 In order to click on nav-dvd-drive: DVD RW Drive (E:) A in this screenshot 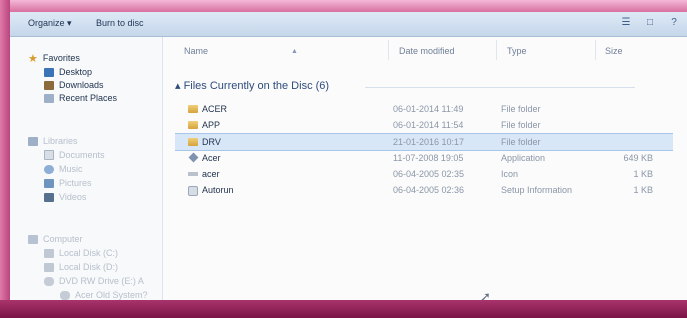, I will do `click(94, 281)`.